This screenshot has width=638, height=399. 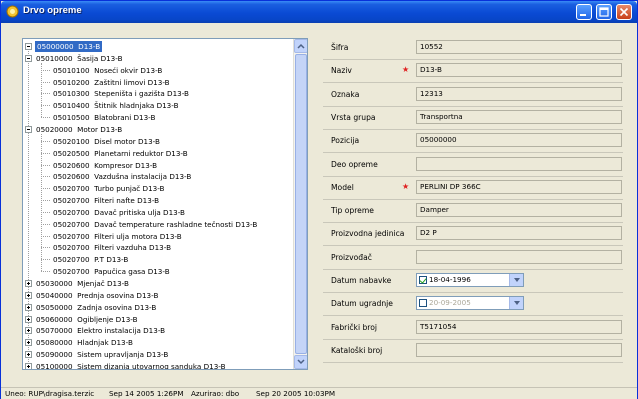 I want to click on tree-item-label: 05070000 Elektro instalacija D13-B, so click(x=101, y=331).